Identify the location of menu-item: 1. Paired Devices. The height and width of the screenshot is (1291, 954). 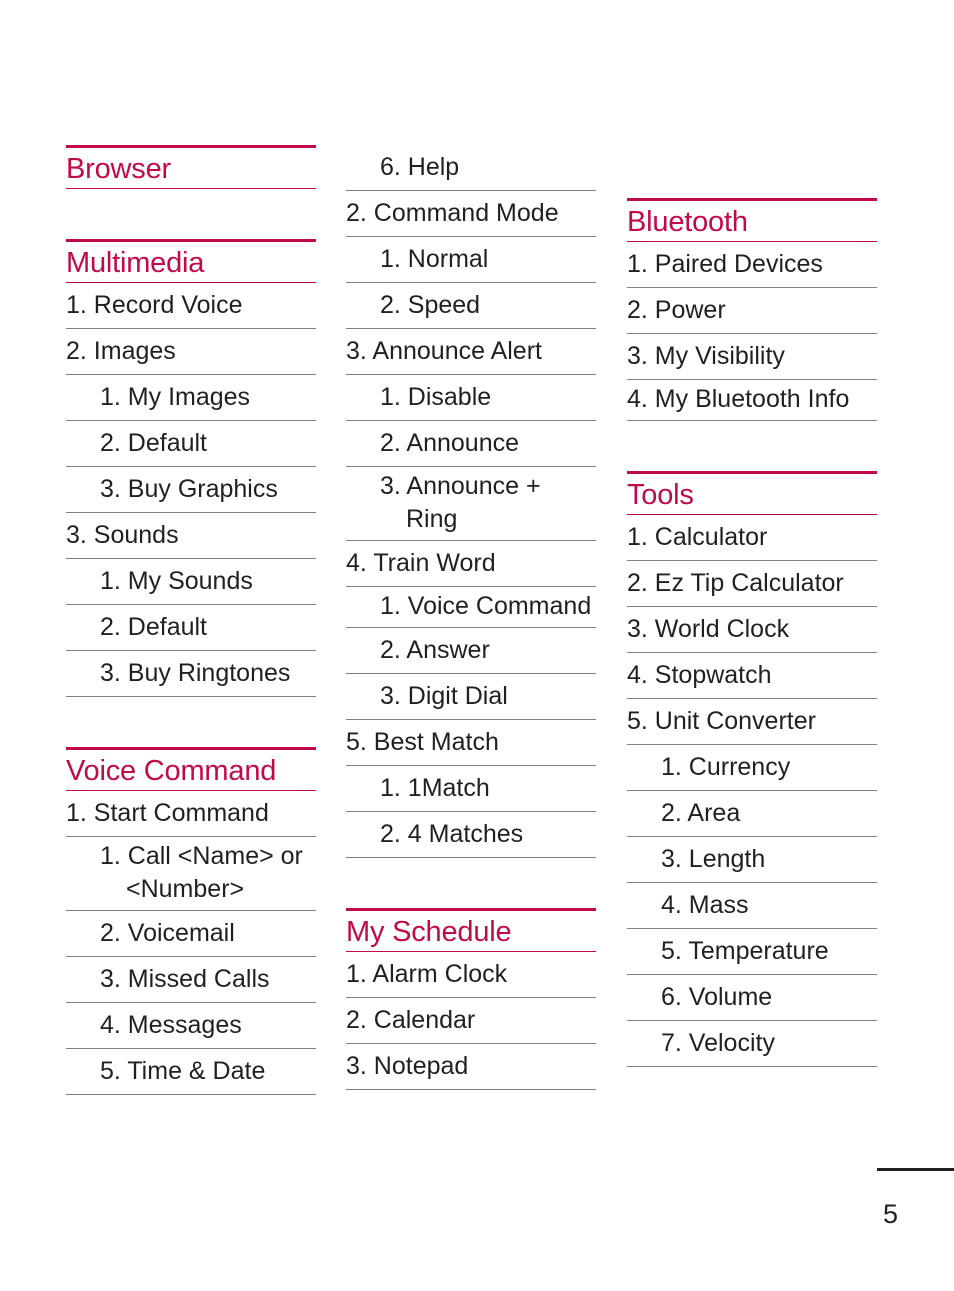
(752, 265).